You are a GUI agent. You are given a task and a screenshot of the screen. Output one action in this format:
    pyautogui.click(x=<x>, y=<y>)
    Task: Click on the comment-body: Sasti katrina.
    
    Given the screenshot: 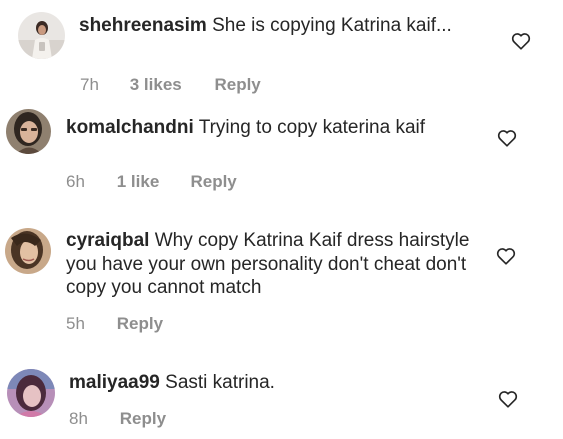 What is the action you would take?
    pyautogui.click(x=220, y=382)
    